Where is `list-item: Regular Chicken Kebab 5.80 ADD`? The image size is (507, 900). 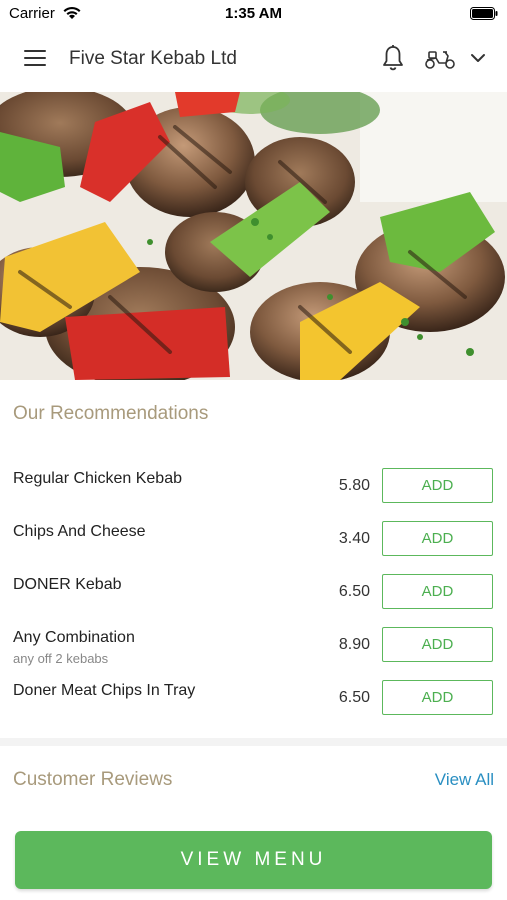 list-item: Regular Chicken Kebab 5.80 ADD is located at coordinates (253, 484).